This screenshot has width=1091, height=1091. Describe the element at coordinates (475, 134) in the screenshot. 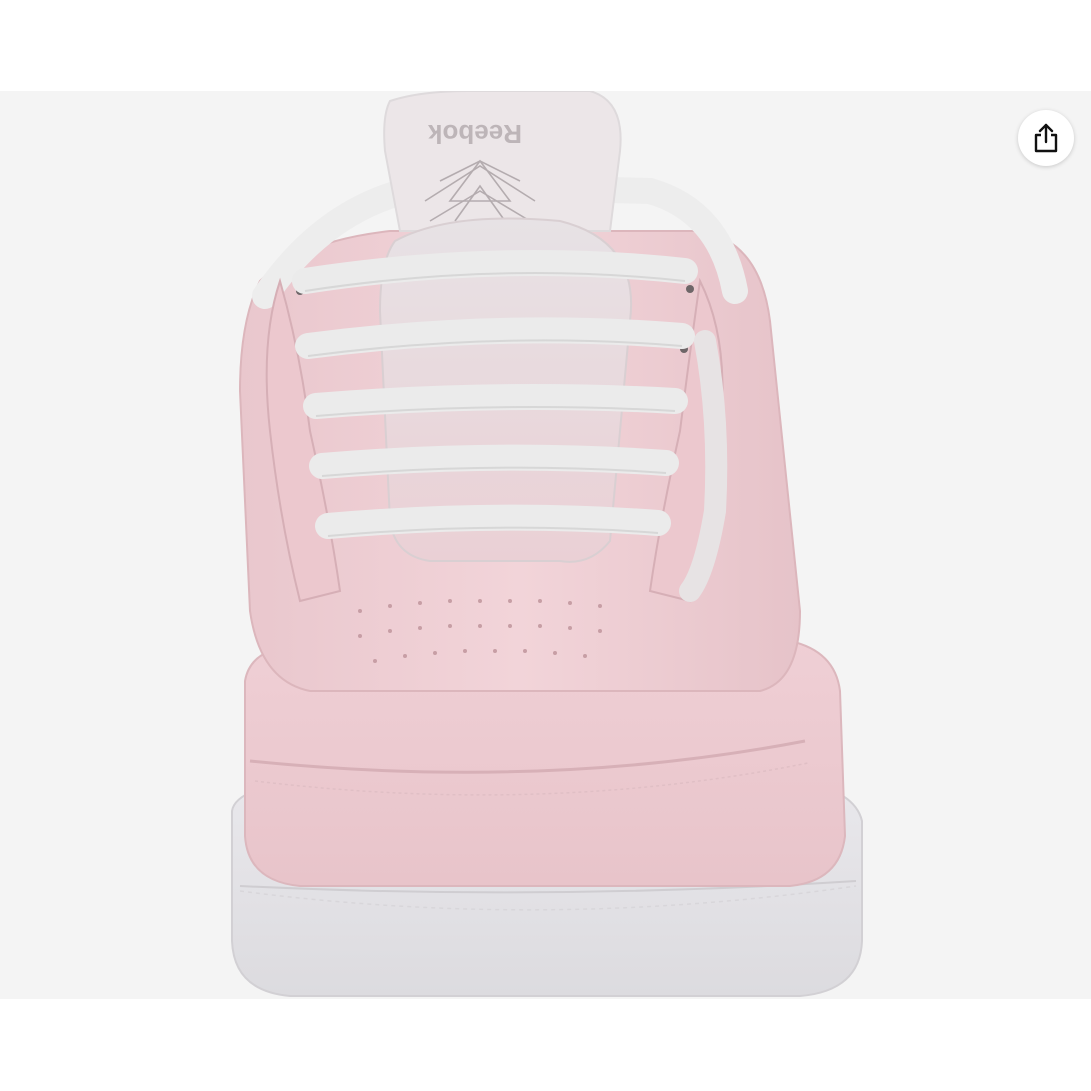

I see `svg-text: Reebok` at that location.